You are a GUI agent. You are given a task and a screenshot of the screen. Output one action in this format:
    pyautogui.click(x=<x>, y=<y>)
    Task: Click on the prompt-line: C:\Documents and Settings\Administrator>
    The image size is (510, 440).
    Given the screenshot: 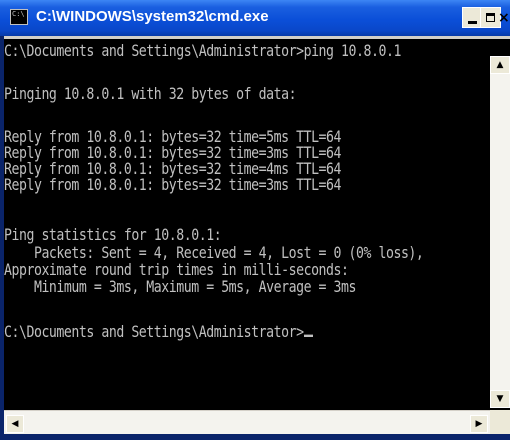 What is the action you would take?
    pyautogui.click(x=158, y=332)
    